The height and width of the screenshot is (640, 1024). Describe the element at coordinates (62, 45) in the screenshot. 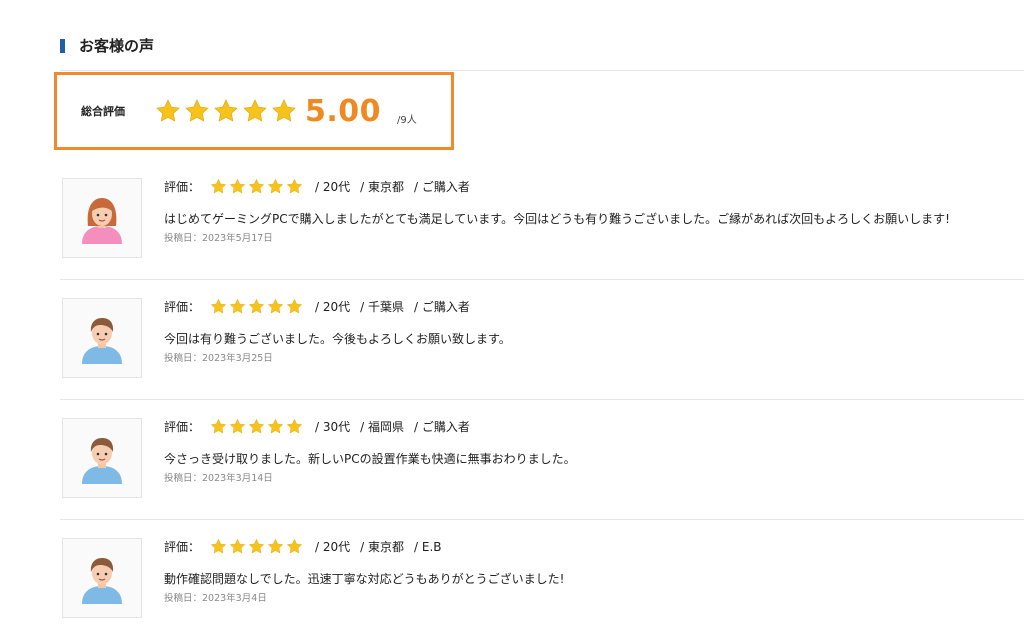

I see `title-accent-bar` at that location.